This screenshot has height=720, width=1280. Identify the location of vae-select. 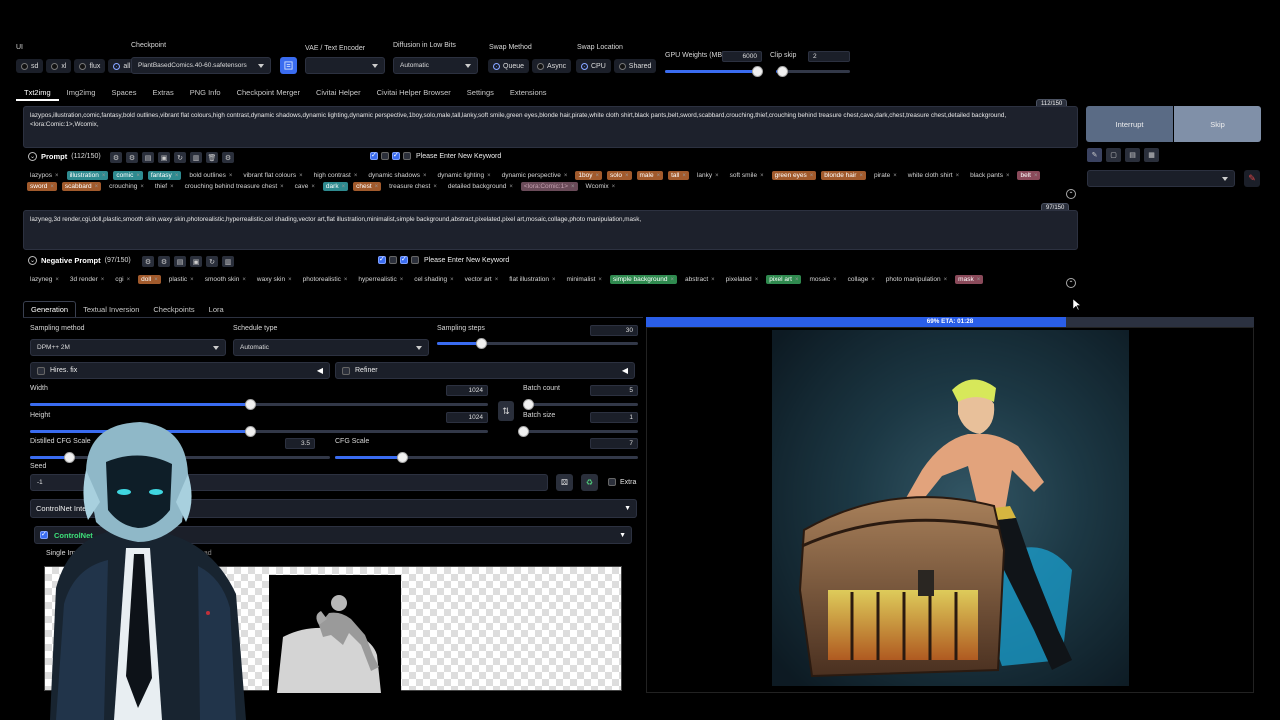
(345, 65).